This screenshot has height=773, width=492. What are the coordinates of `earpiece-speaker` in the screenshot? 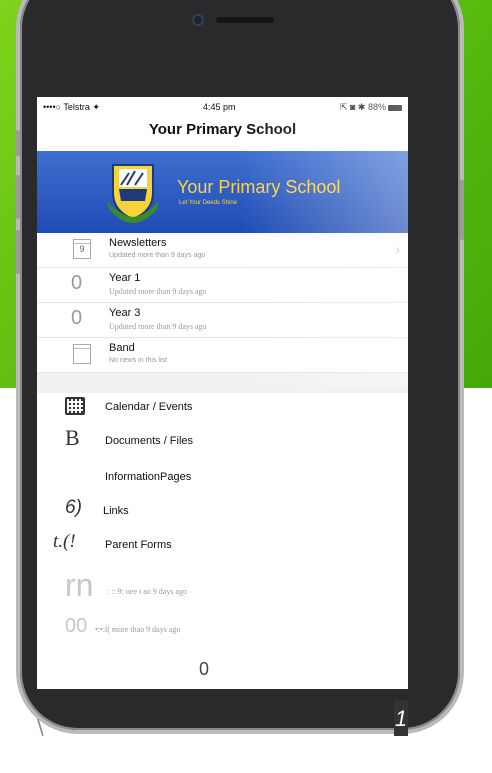 It's located at (245, 20).